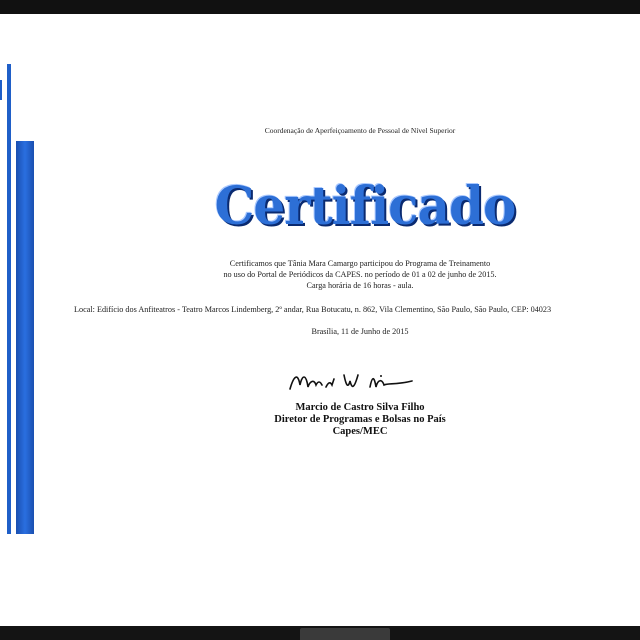  Describe the element at coordinates (360, 331) in the screenshot. I see `issue-date: Brasília, 11 de Junho de 2015` at that location.